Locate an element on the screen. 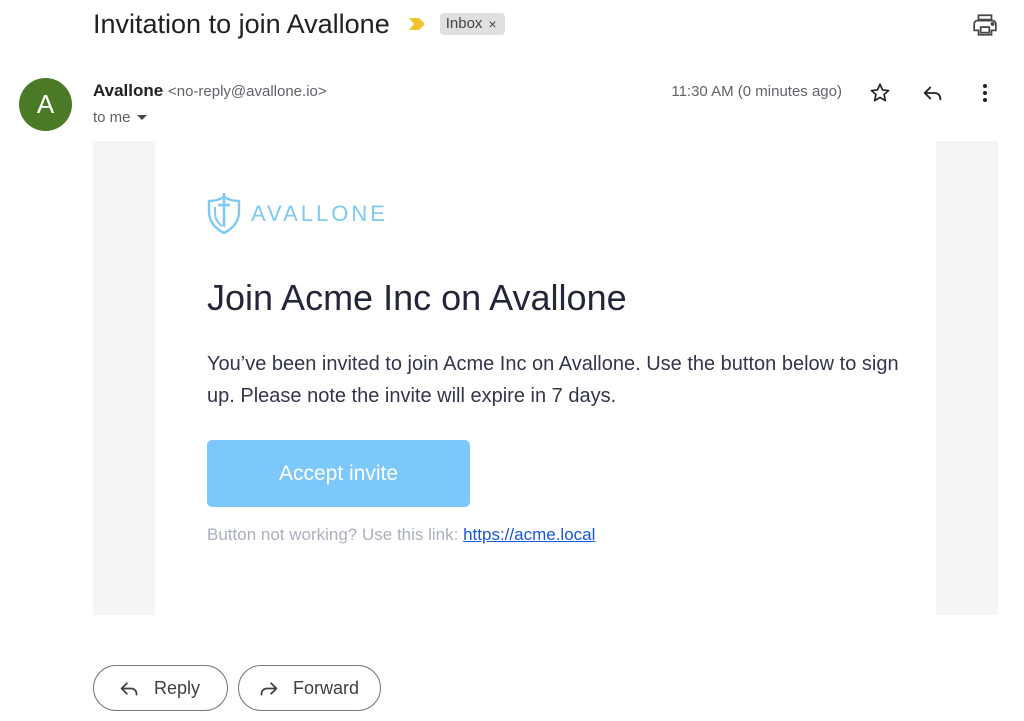 The width and height of the screenshot is (1024, 721). subject-row: Invitation to join Avallone Inbox × is located at coordinates (299, 24).